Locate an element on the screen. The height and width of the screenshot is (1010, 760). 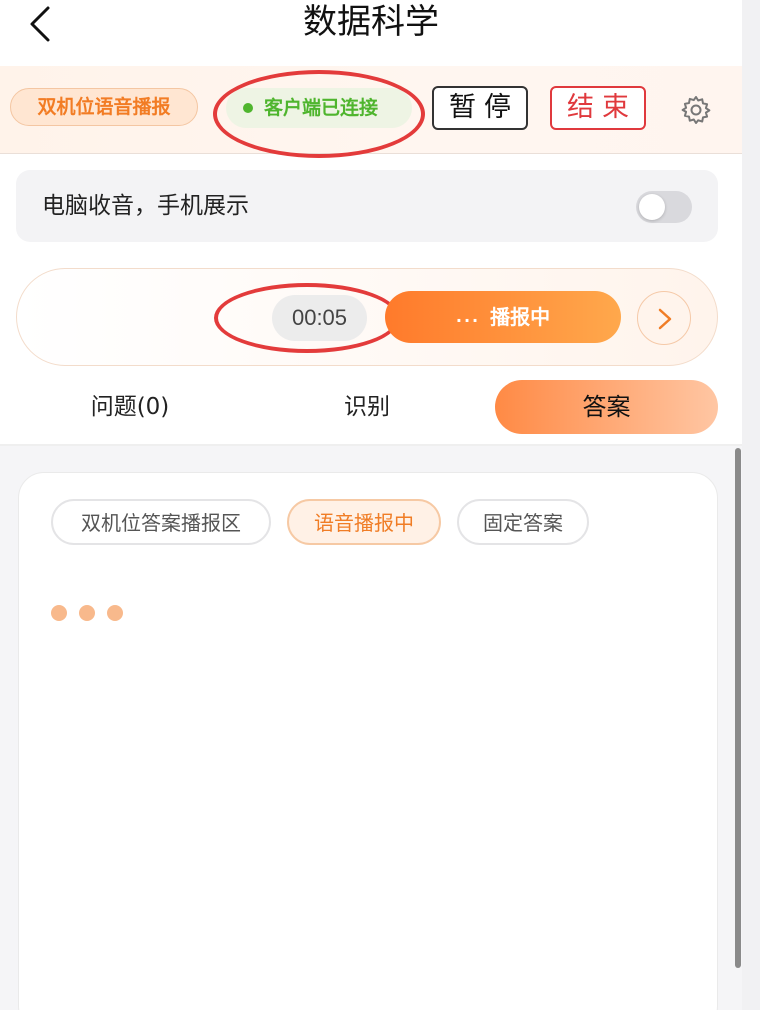
header: 数据科学 is located at coordinates (371, 33).